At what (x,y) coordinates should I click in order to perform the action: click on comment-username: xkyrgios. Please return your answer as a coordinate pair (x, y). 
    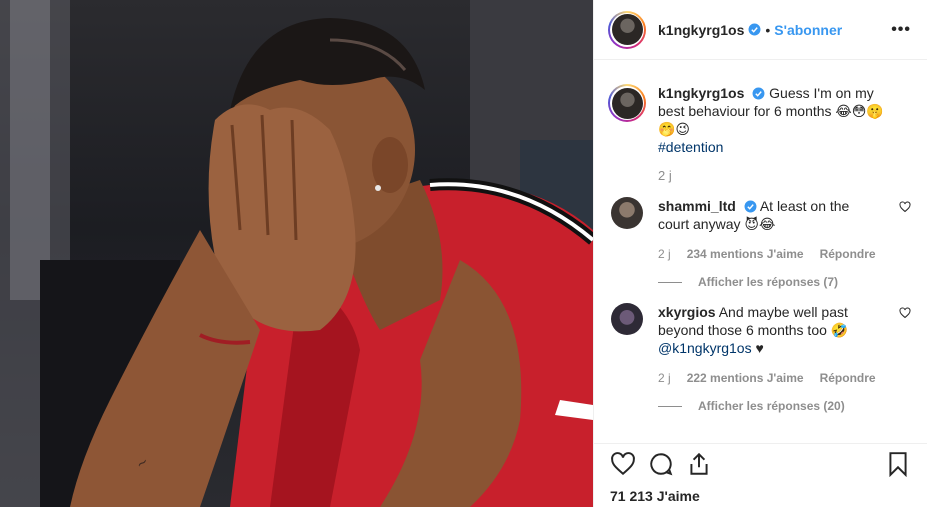
    Looking at the image, I should click on (687, 312).